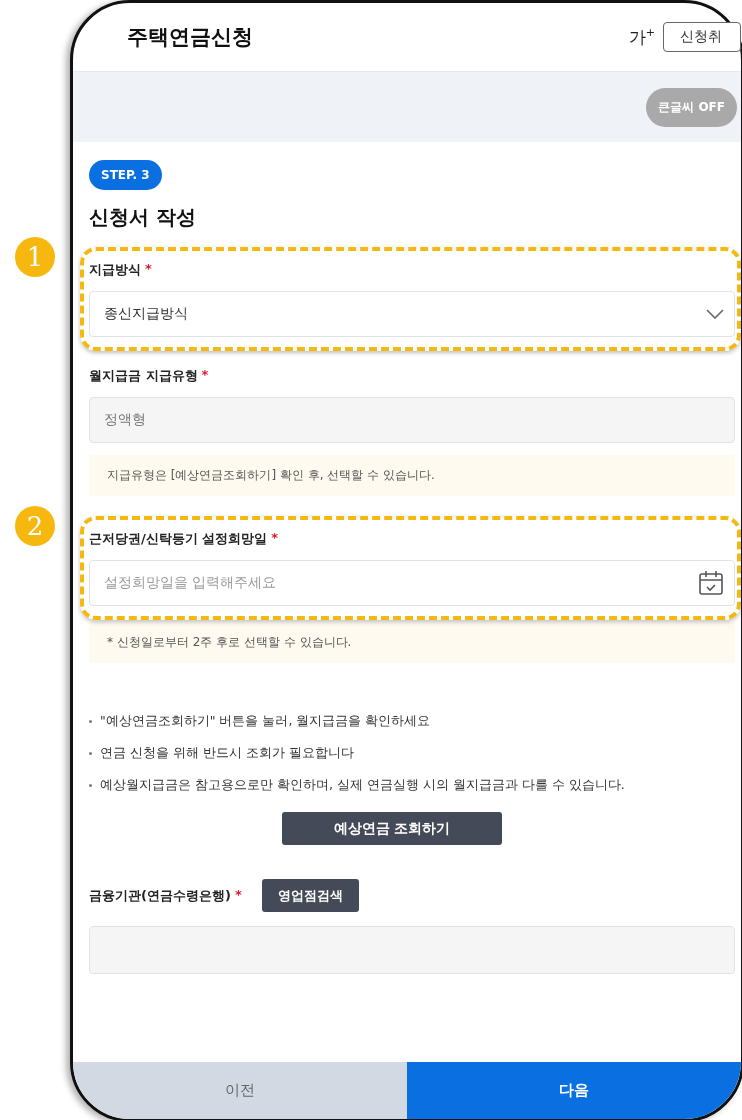 This screenshot has width=742, height=1120. Describe the element at coordinates (412, 642) in the screenshot. I see `info-note: * 신청일로부터 2주 후로 선택할 수 있습니다.` at that location.